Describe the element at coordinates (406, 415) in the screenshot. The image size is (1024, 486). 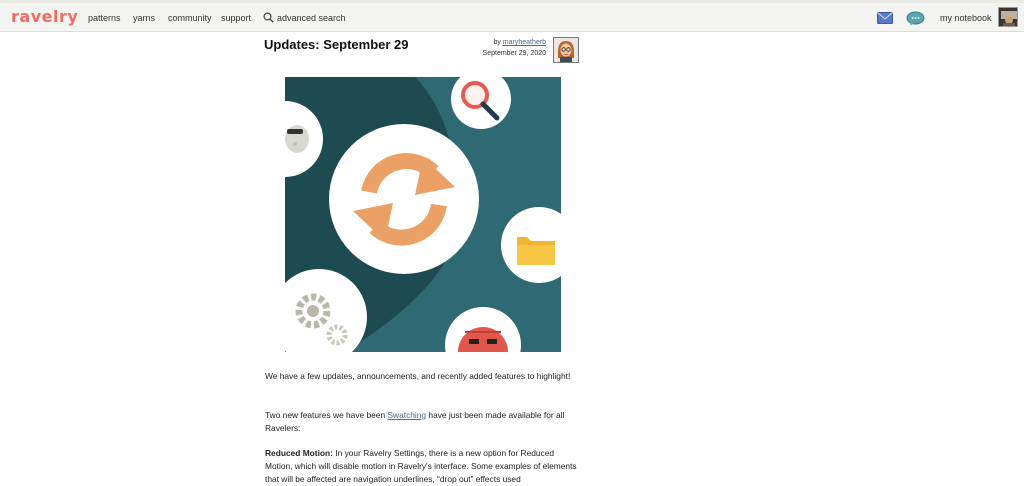
I see `swatching-link: Swatching` at that location.